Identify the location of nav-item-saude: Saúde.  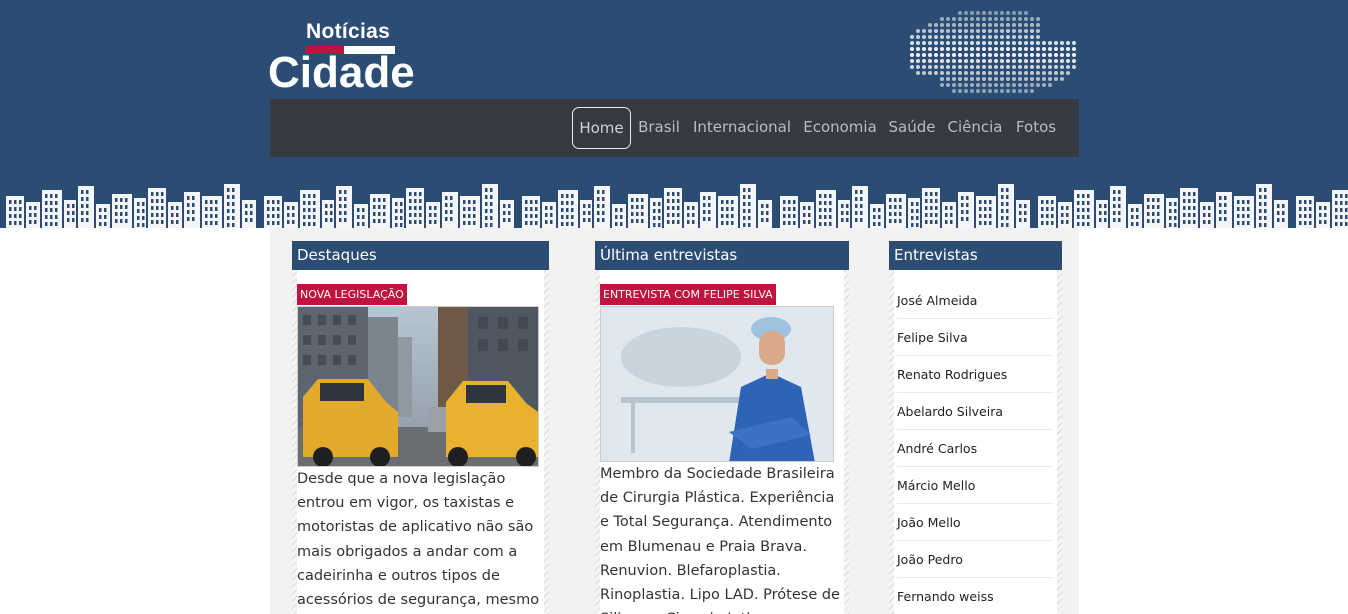
(912, 128).